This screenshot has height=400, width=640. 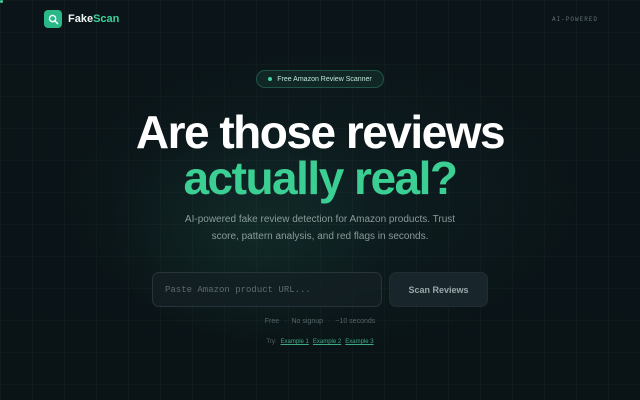 What do you see at coordinates (295, 342) in the screenshot?
I see `example-link-1: Example 1` at bounding box center [295, 342].